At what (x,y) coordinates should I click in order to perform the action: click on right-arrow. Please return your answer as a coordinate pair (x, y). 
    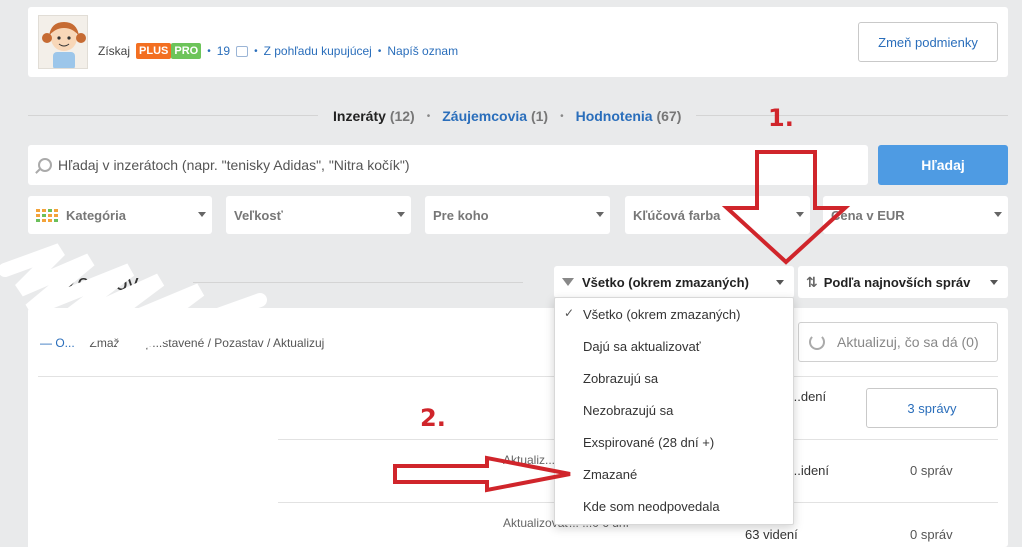
    Looking at the image, I should click on (482, 474).